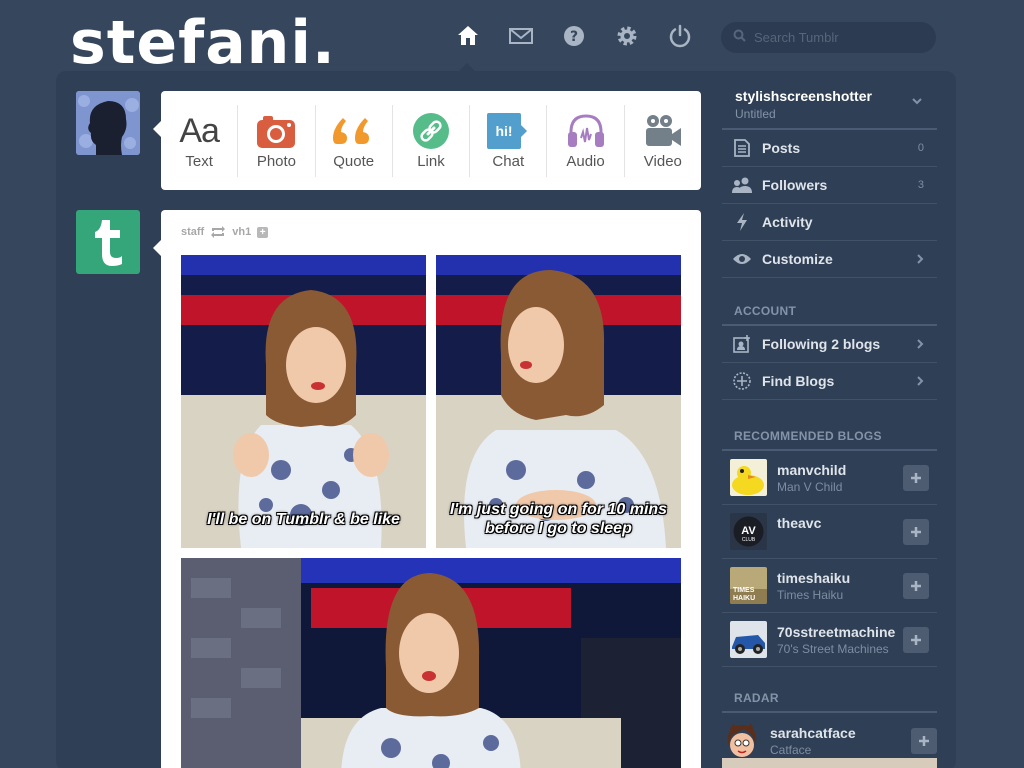  I want to click on reblogged-from-link: vh1, so click(241, 232).